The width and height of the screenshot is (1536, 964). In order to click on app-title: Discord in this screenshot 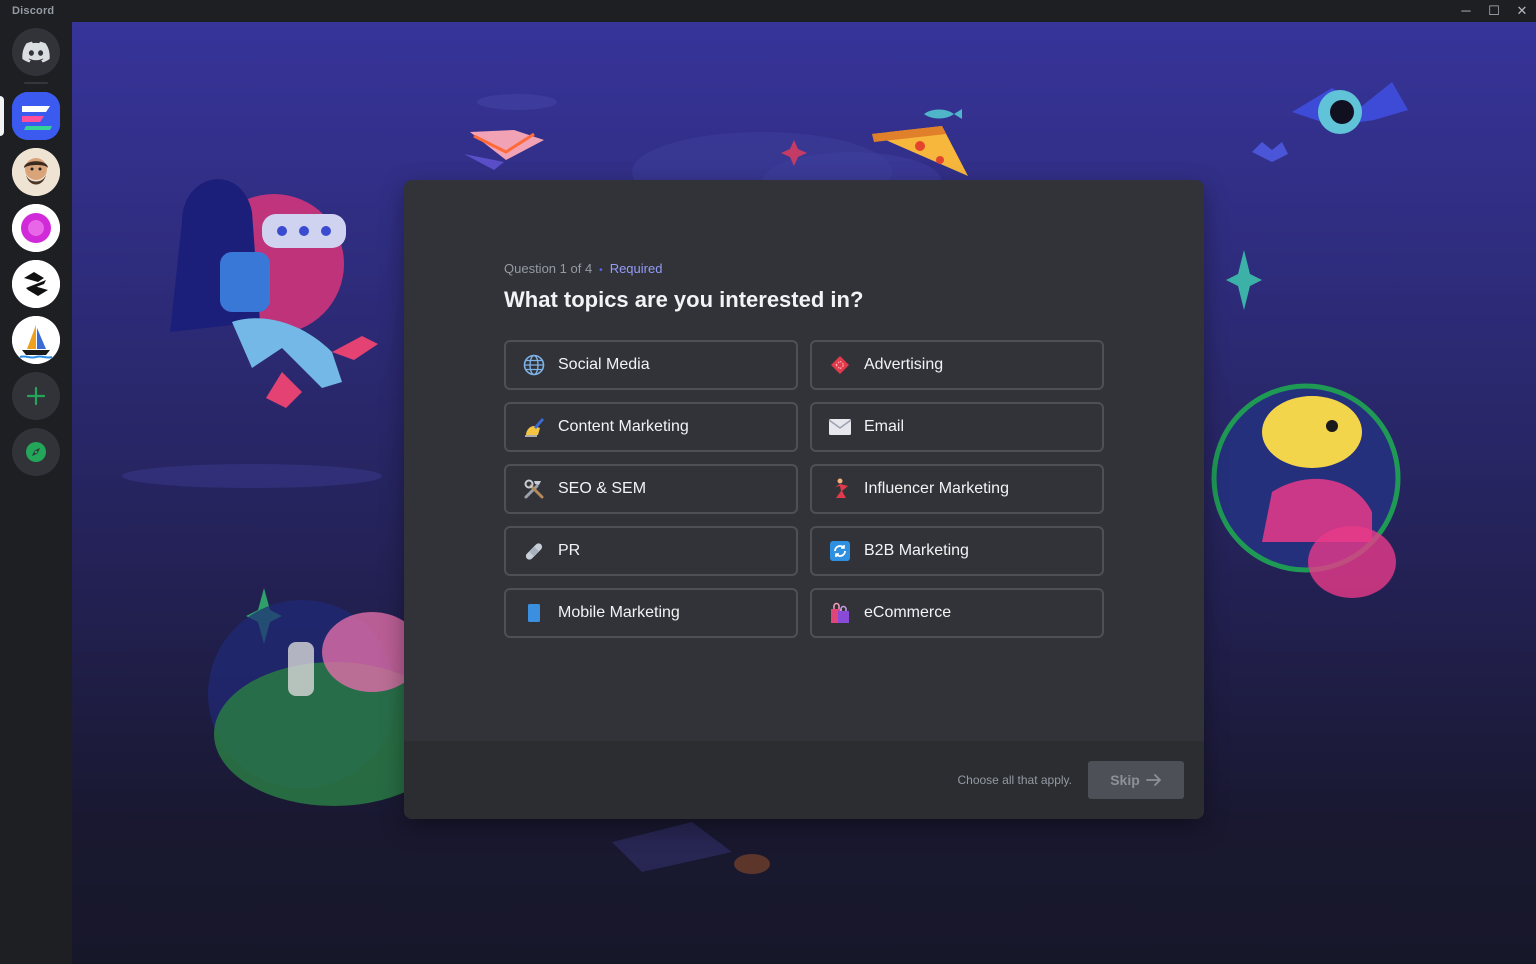, I will do `click(33, 11)`.